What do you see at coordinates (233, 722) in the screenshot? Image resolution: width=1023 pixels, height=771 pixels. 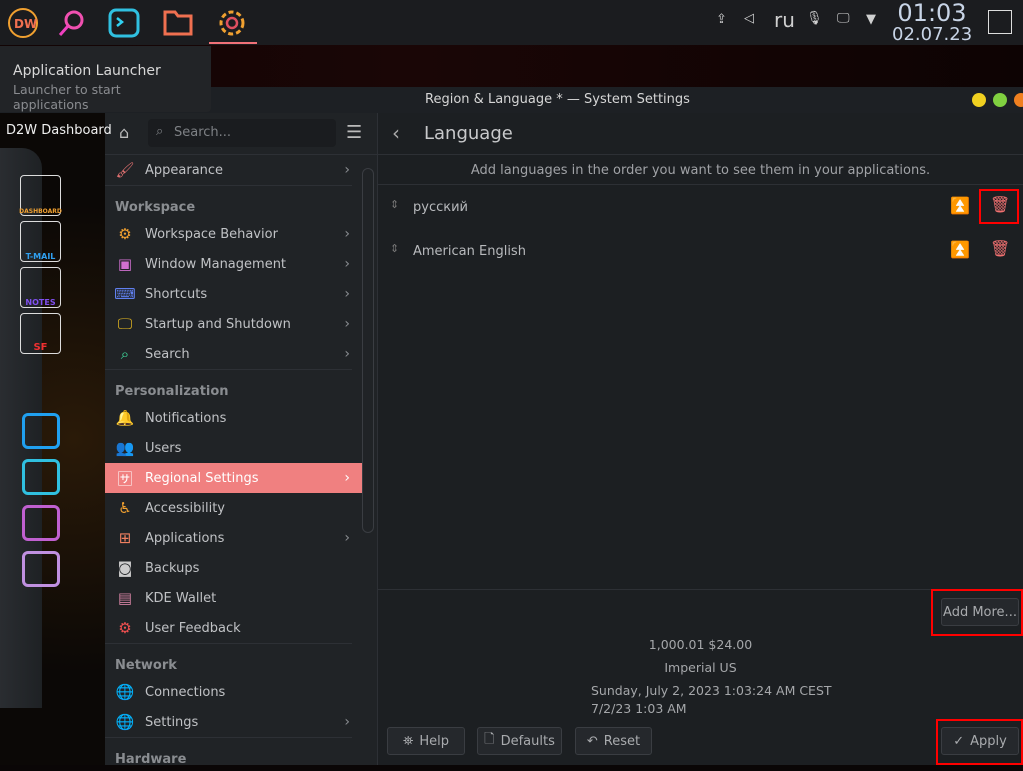 I see `sidebar-item-settings: 🌐 Settings ›` at bounding box center [233, 722].